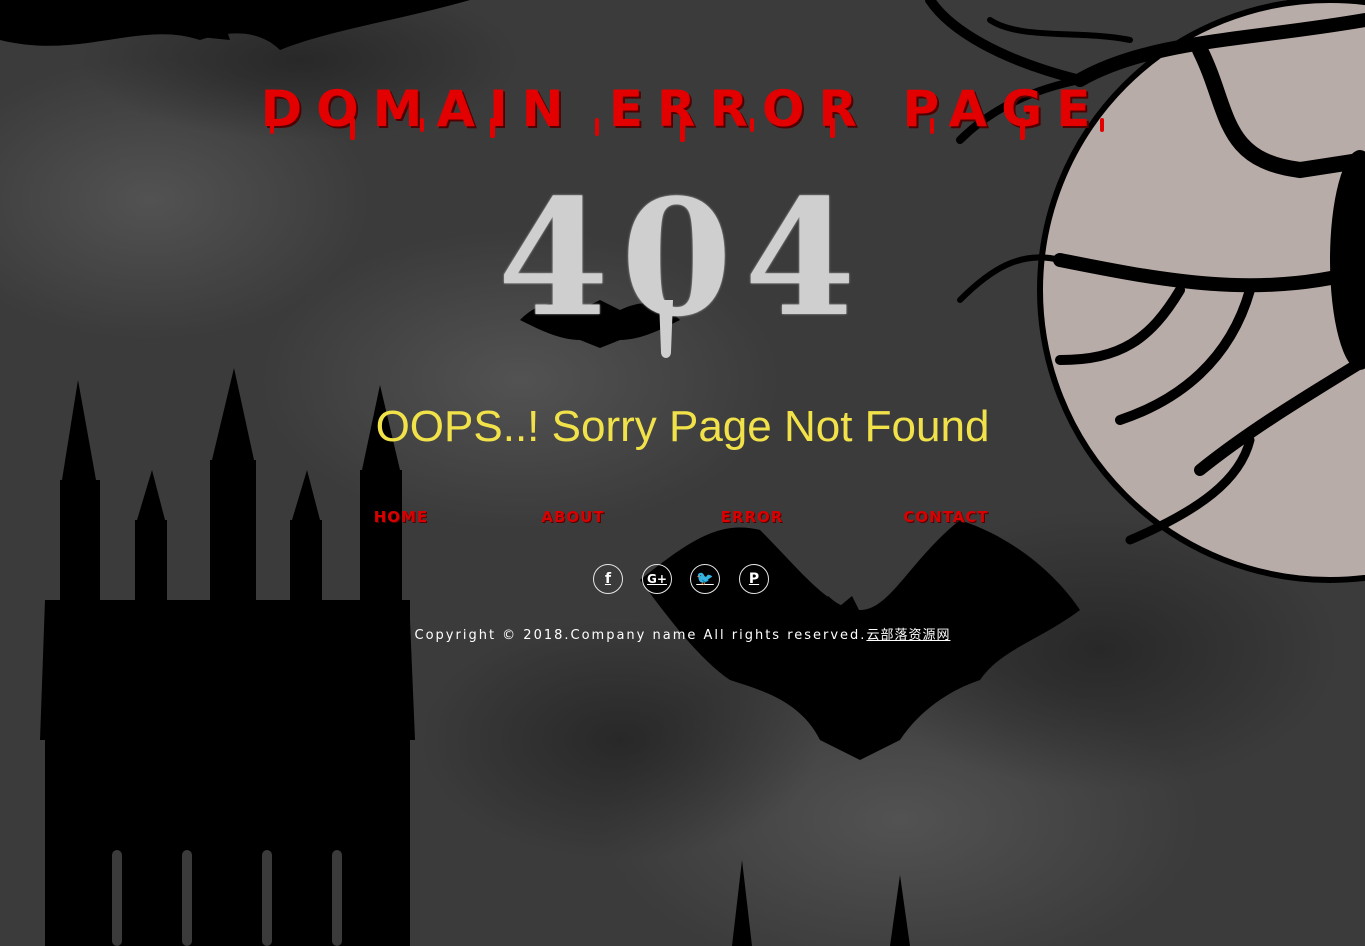 The height and width of the screenshot is (946, 1365). What do you see at coordinates (946, 517) in the screenshot?
I see `nav-link-contact: CONTACT` at bounding box center [946, 517].